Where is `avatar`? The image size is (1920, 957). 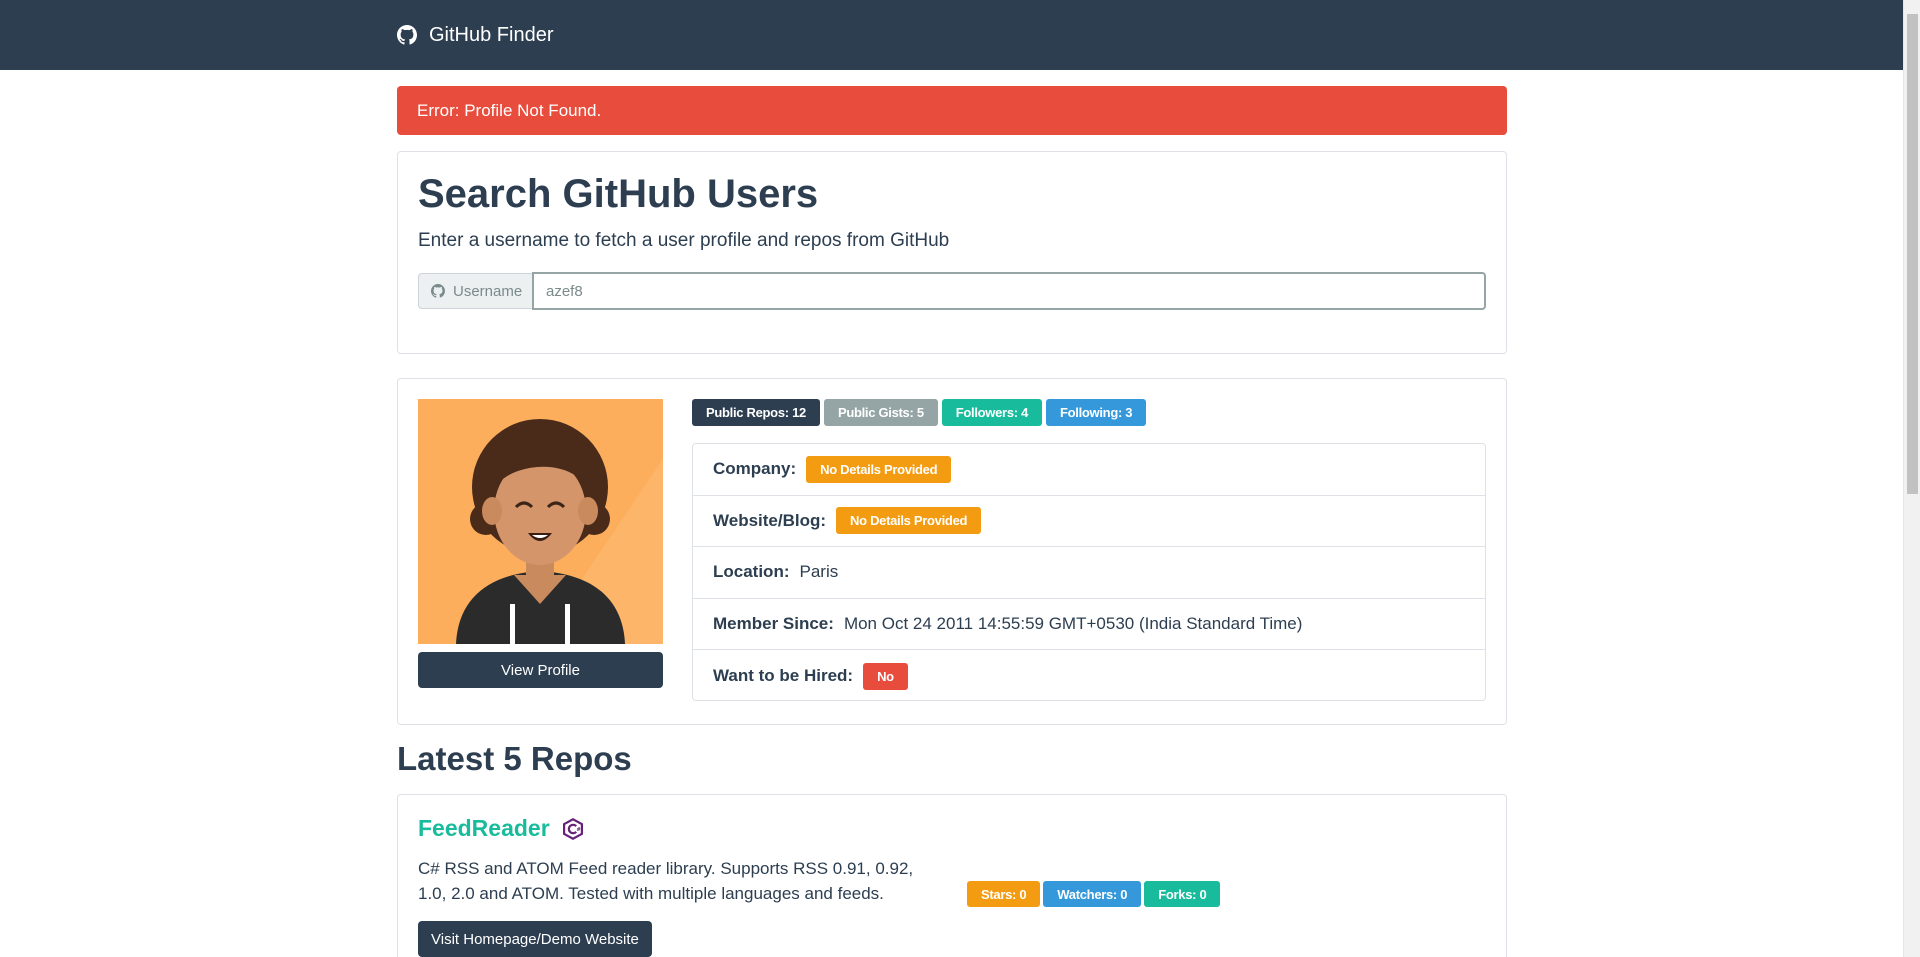
avatar is located at coordinates (540, 521).